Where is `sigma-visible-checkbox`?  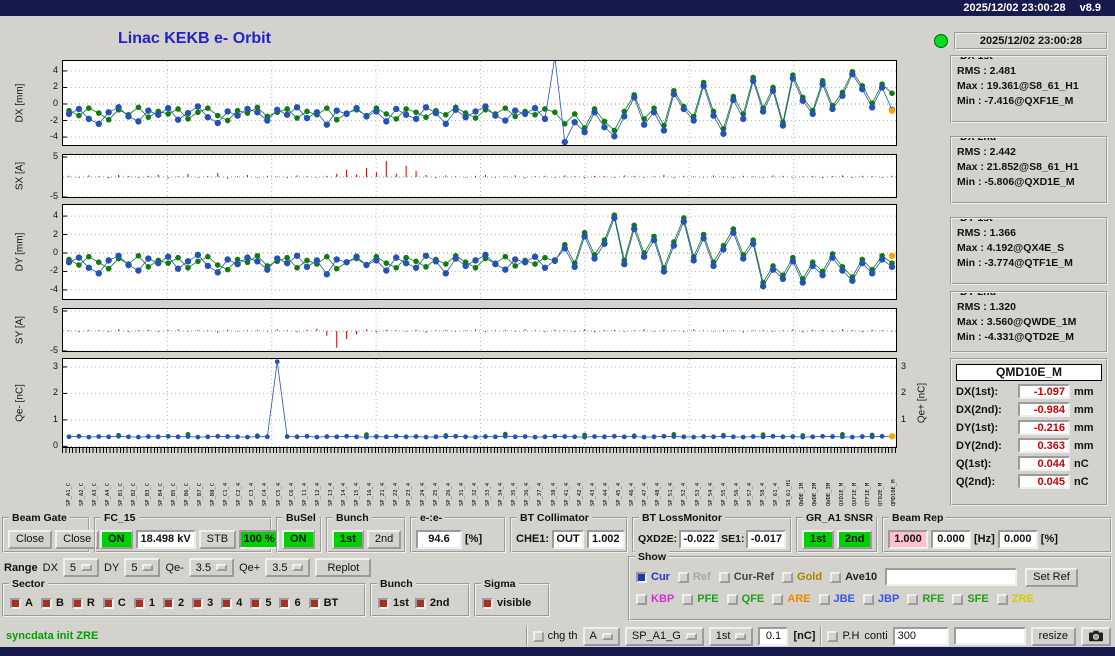
sigma-visible-checkbox is located at coordinates (487, 603).